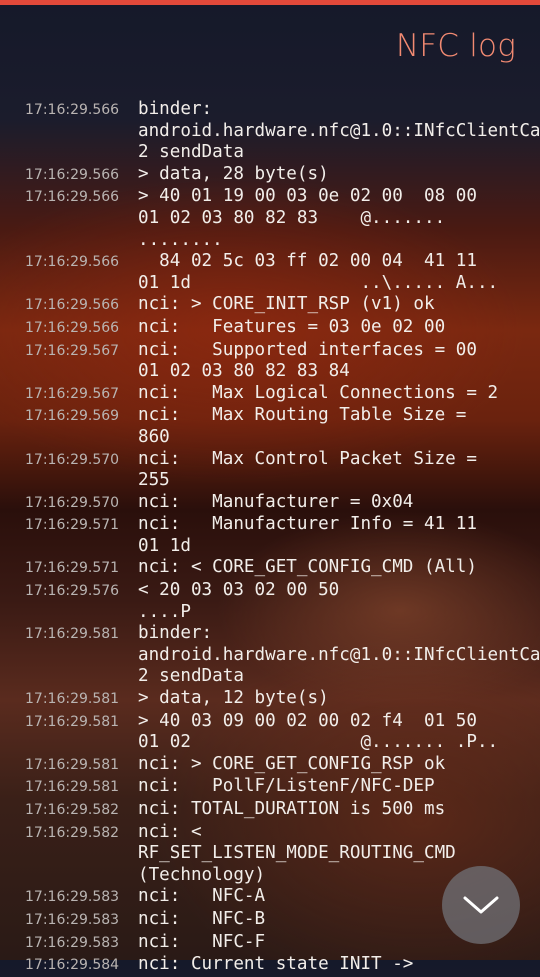  I want to click on log-entry: 17:16:29.581 > data, 12 byte(s), so click(270, 699).